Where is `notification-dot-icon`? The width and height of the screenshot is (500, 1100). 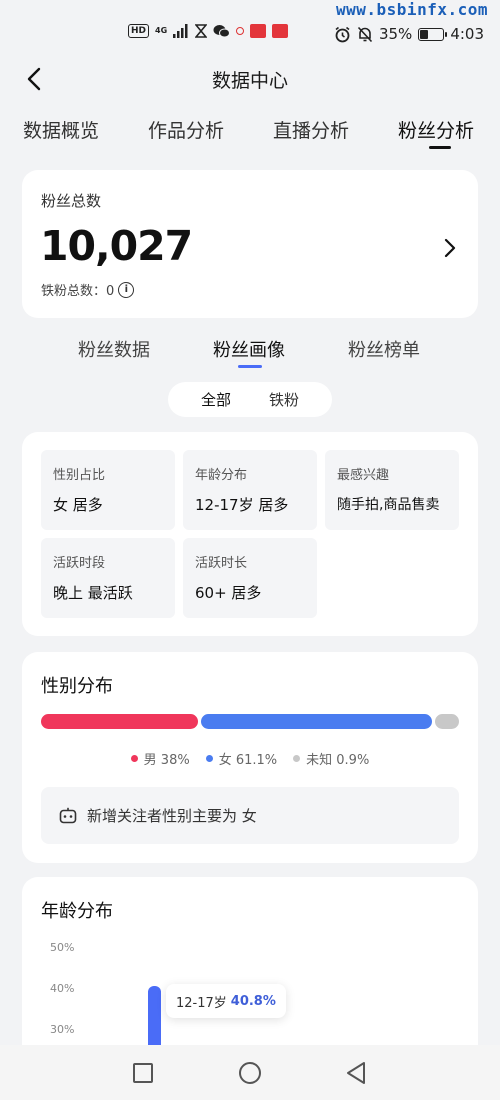
notification-dot-icon is located at coordinates (240, 31).